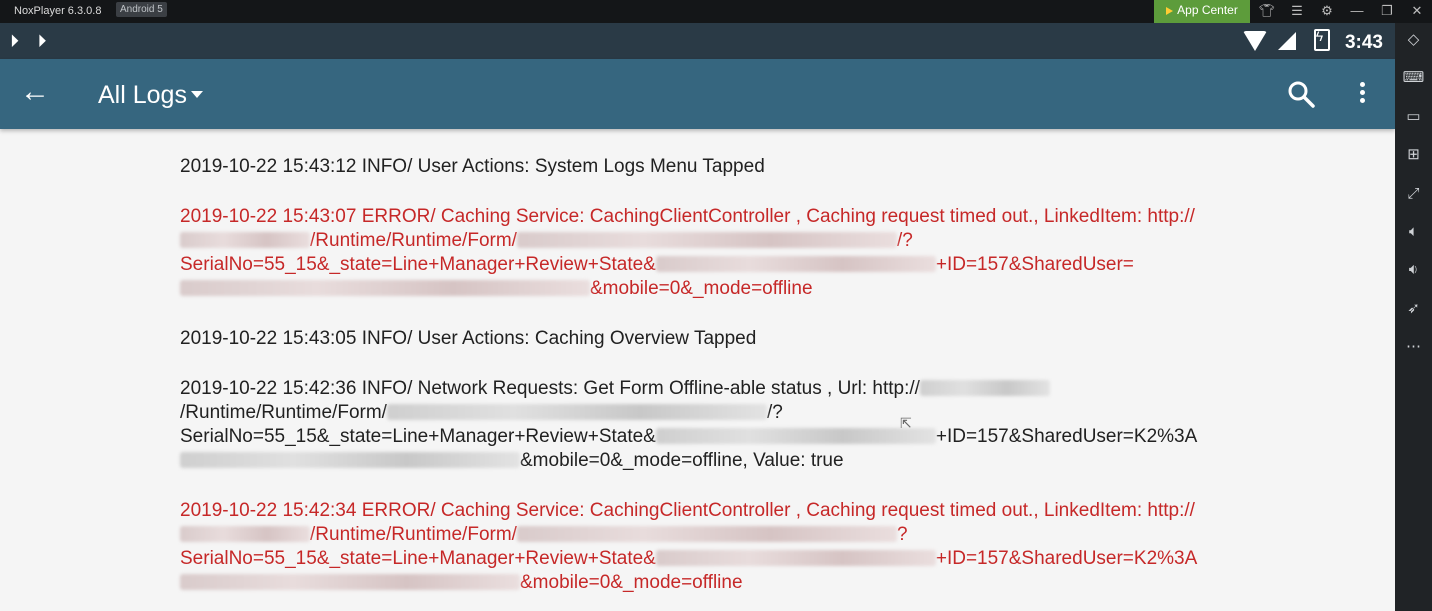 The image size is (1432, 611). I want to click on volume-down-icon: 🔉︎, so click(1413, 270).